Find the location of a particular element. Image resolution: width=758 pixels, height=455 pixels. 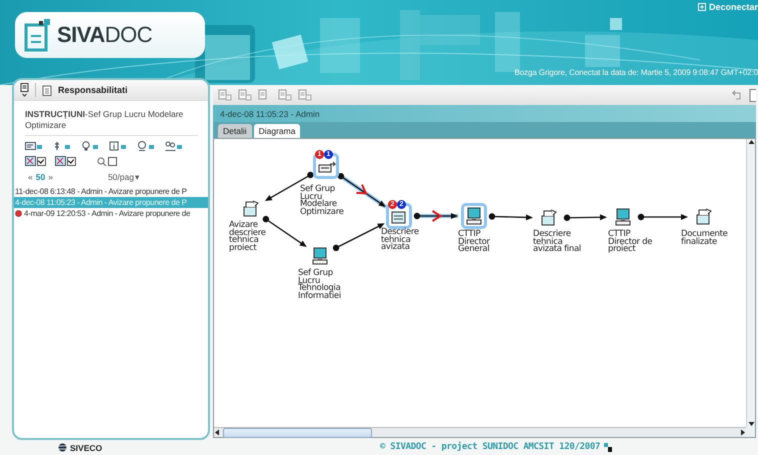

node-label: Sef Grup Lucru Tehnologia Informatiei is located at coordinates (320, 285).